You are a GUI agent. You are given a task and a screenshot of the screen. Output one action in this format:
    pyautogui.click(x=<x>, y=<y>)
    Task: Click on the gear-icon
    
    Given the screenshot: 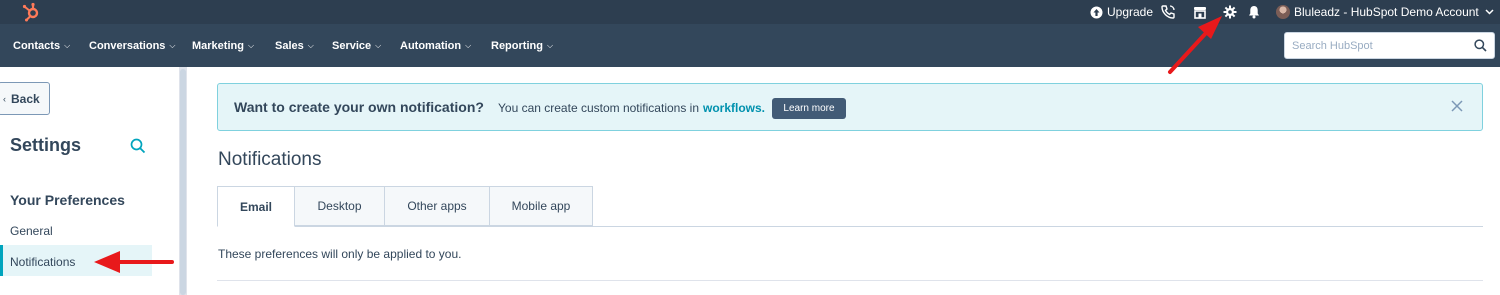 What is the action you would take?
    pyautogui.click(x=1230, y=12)
    